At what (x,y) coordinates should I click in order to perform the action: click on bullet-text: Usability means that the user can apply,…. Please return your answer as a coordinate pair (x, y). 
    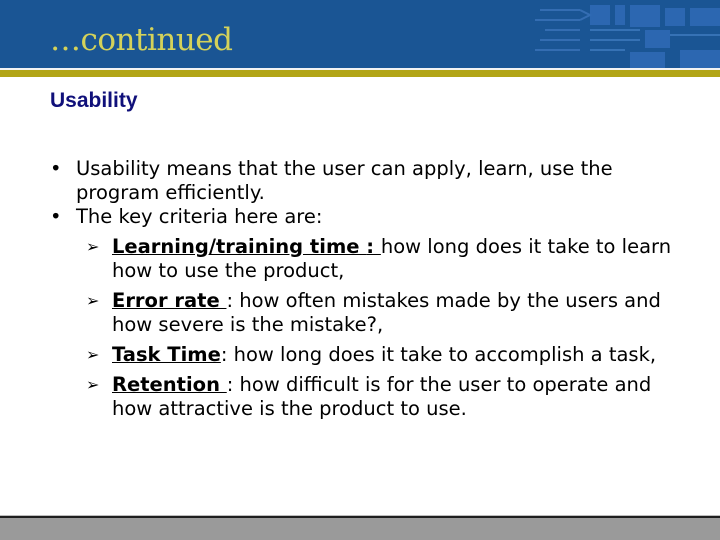
    Looking at the image, I should click on (344, 180).